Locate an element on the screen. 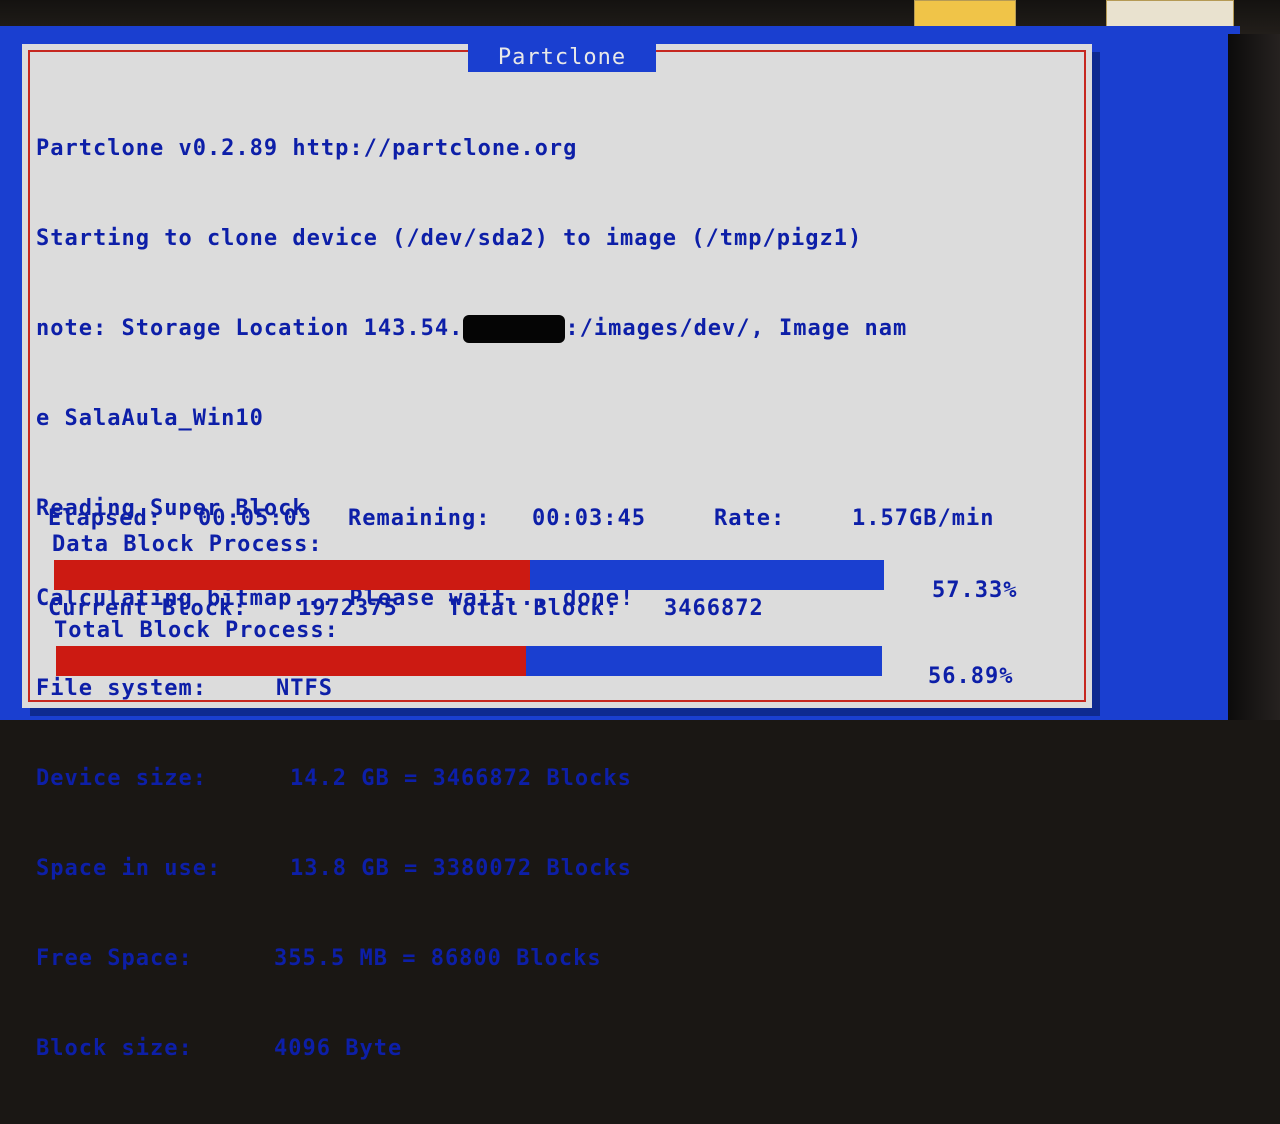  info-row-free: Free Space: 355.5 MB = 86800 Blocks is located at coordinates (561, 959).